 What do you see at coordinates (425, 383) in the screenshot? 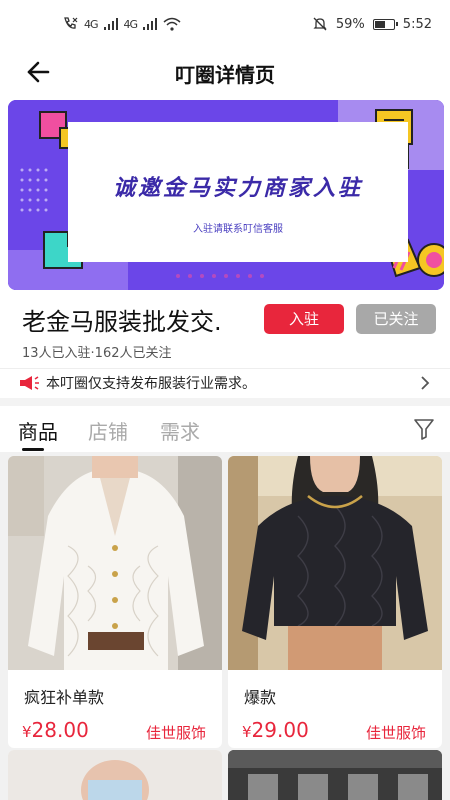
I see `chevron-right-icon` at bounding box center [425, 383].